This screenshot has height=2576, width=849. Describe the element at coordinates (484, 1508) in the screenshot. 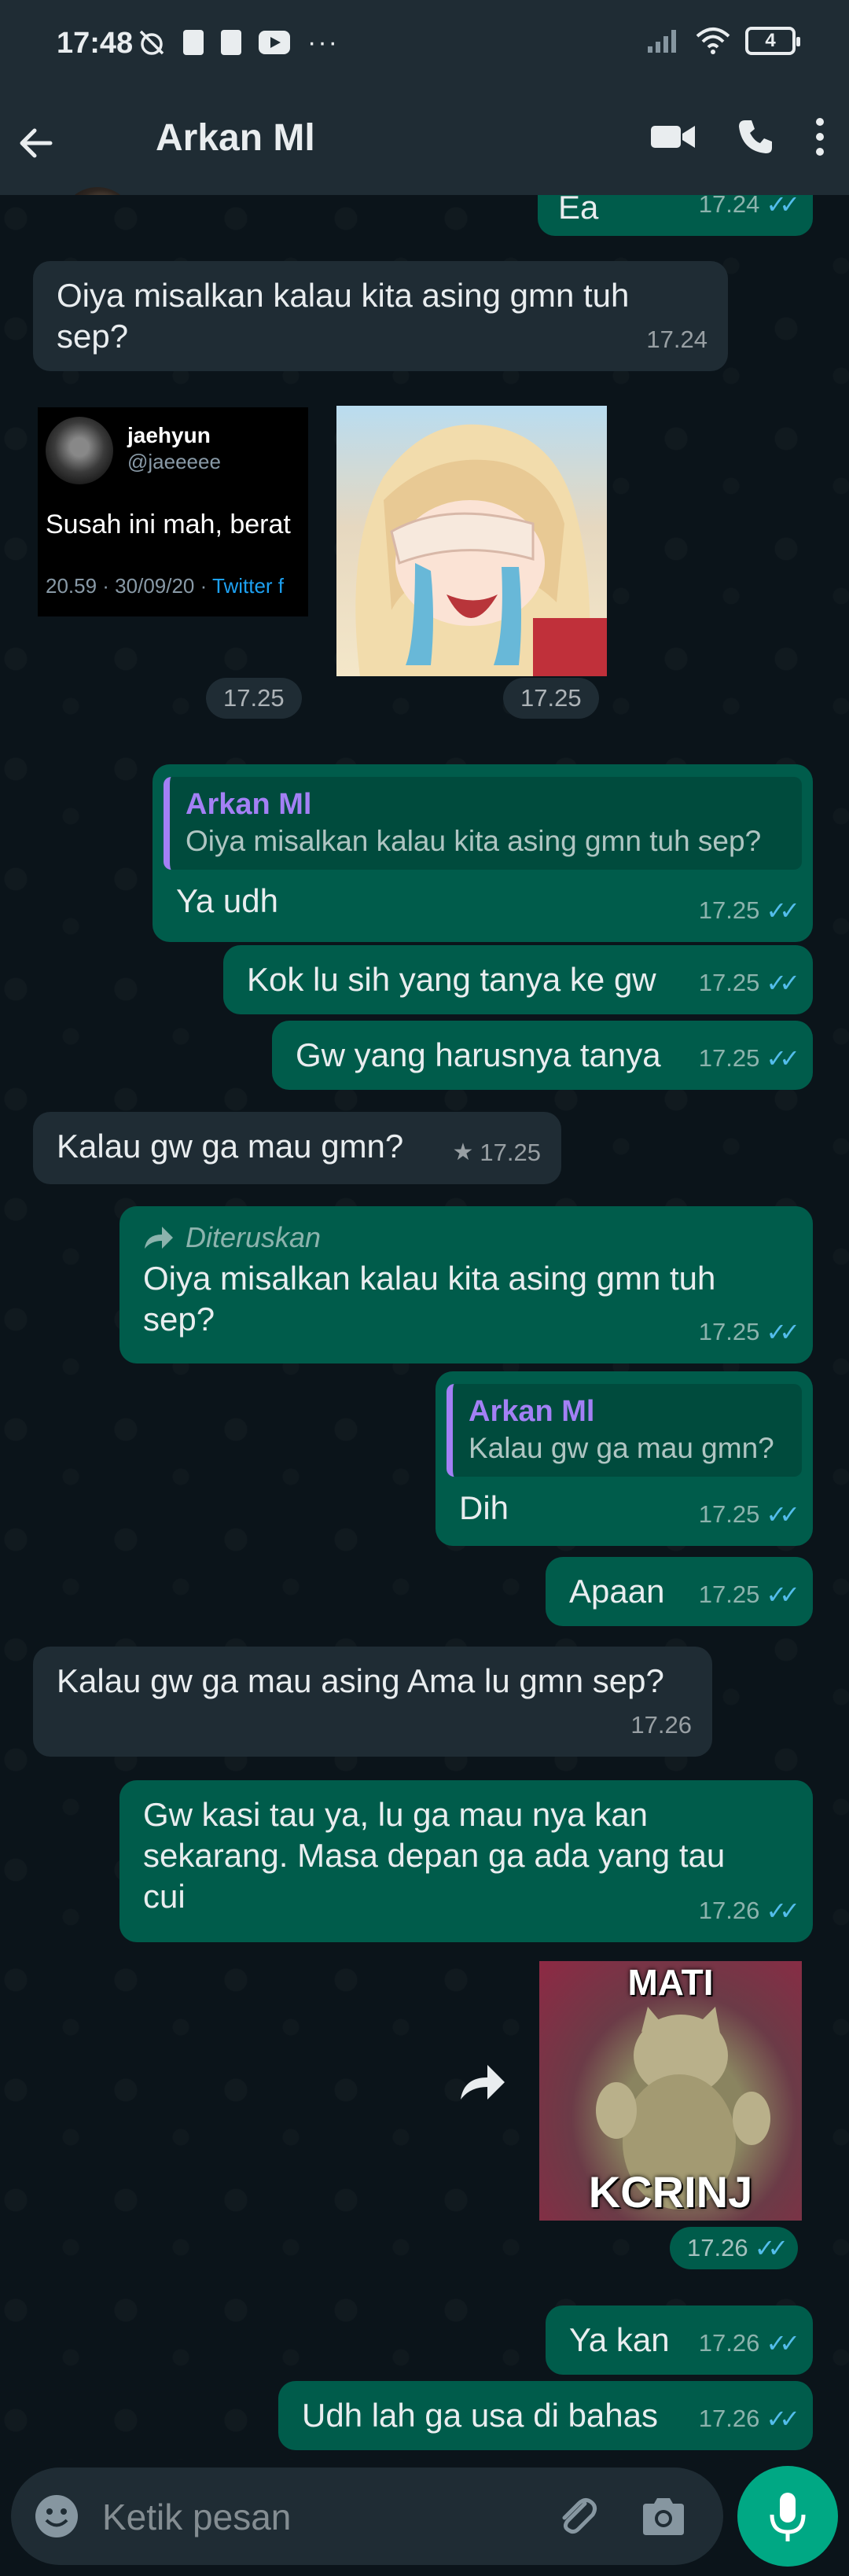

I see `message-text: Dih` at that location.